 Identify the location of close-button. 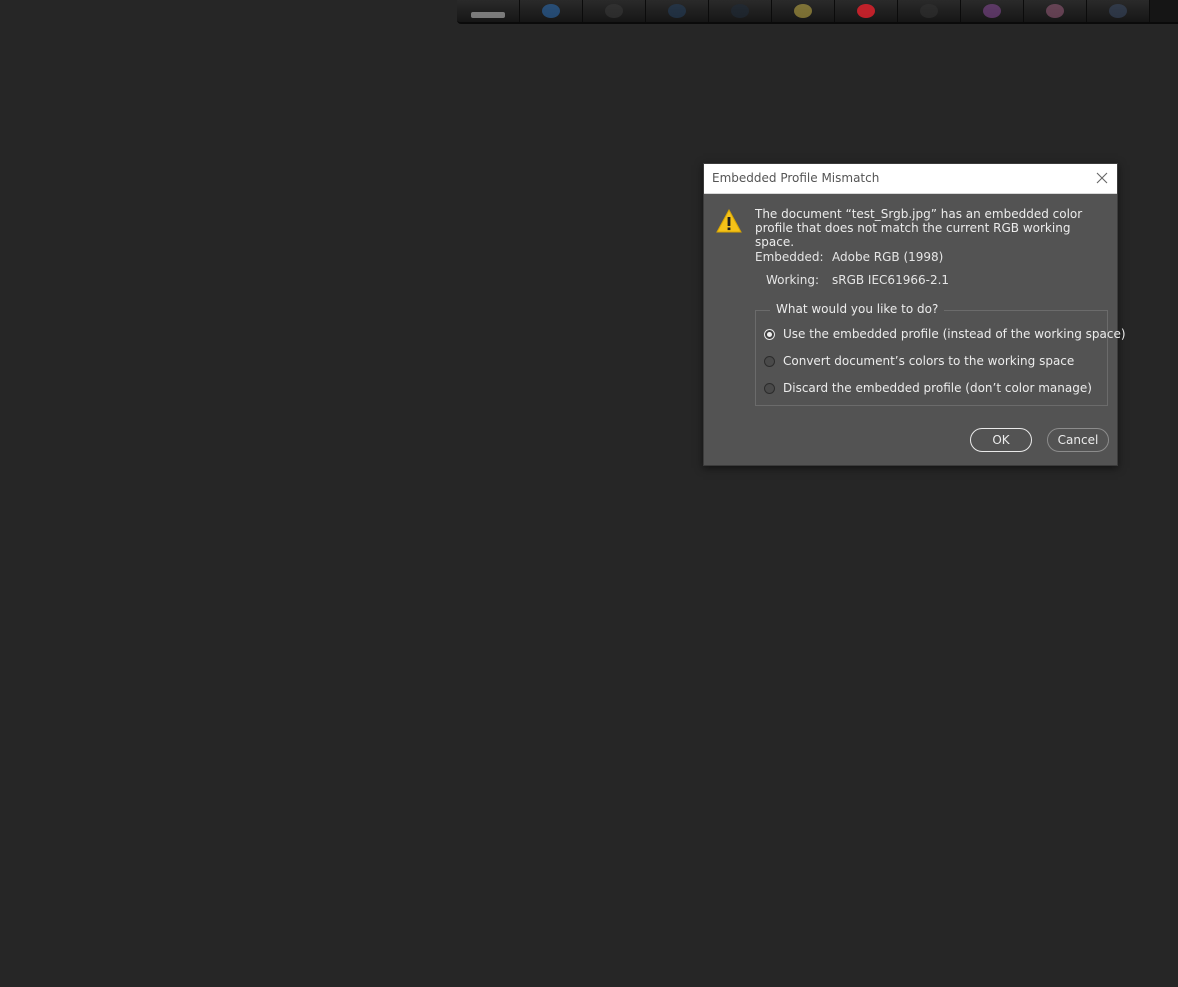
(1102, 178).